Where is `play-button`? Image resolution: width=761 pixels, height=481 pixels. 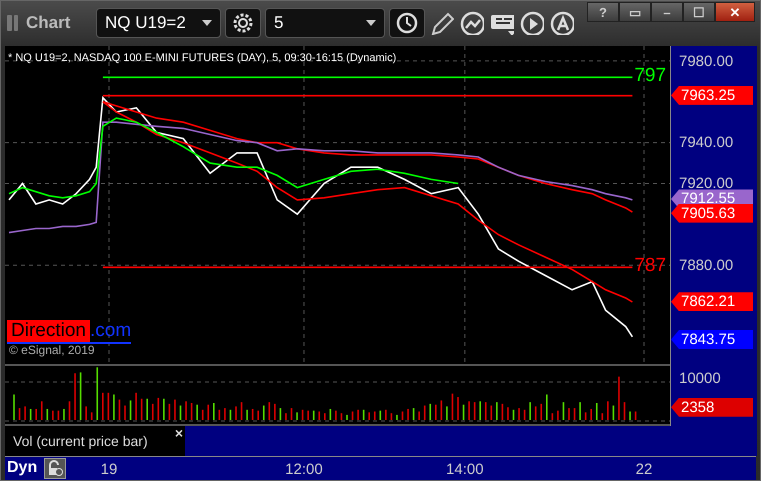 play-button is located at coordinates (532, 23).